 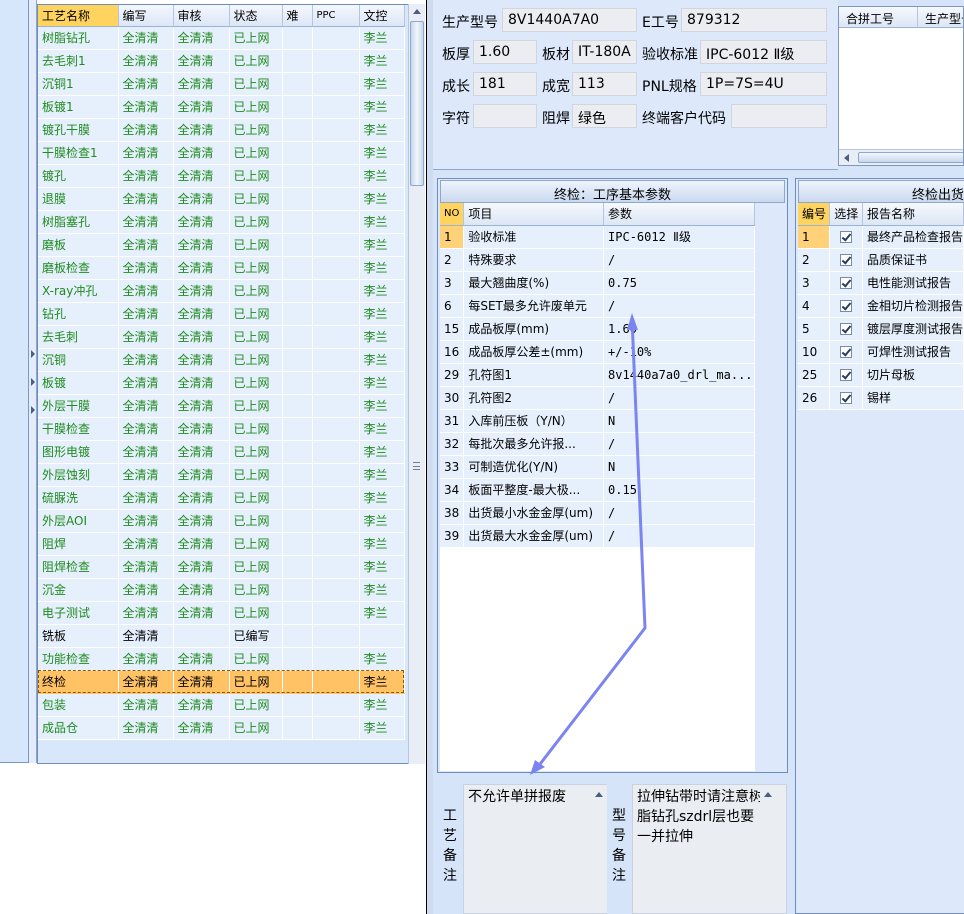 I want to click on column-header: 编写, so click(x=146, y=16).